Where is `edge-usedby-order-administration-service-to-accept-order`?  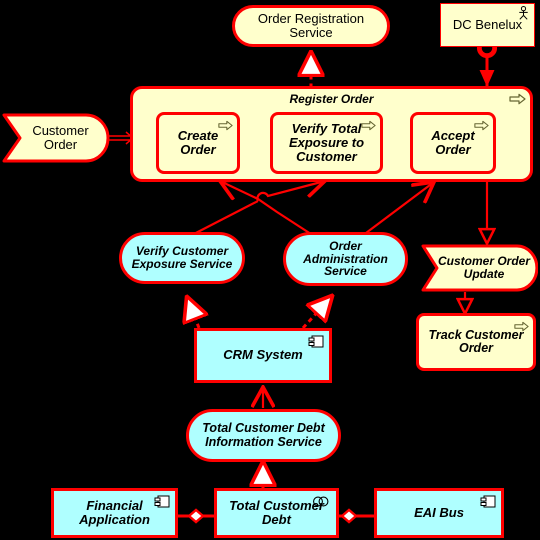 edge-usedby-order-administration-service-to-accept-order is located at coordinates (397, 209).